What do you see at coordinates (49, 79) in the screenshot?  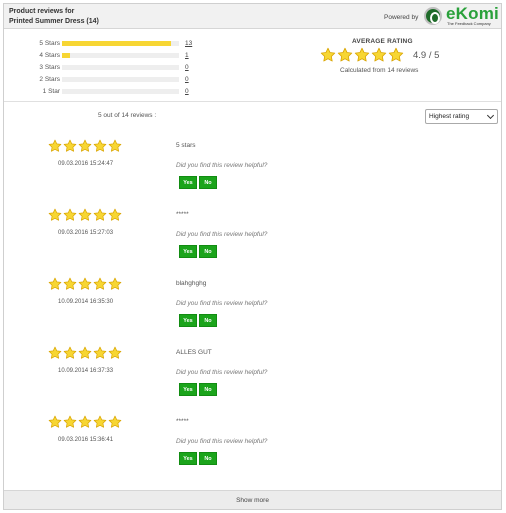 I see `distribution-label: 2 Stars` at bounding box center [49, 79].